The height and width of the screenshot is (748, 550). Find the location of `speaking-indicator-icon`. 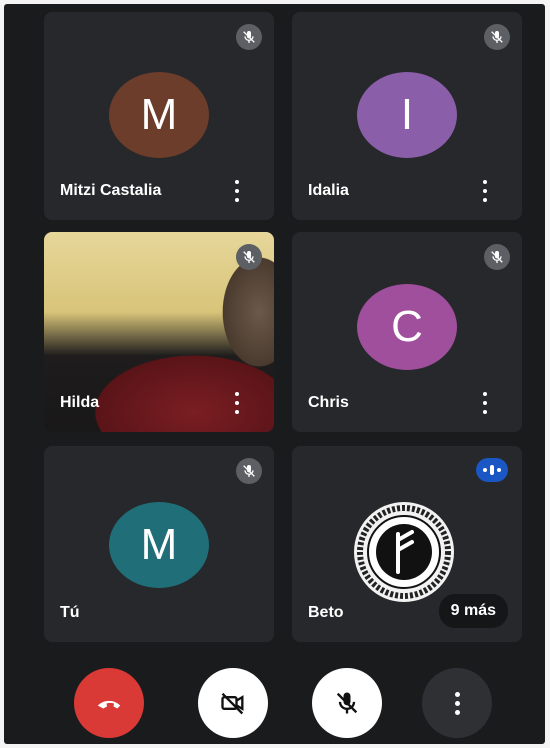

speaking-indicator-icon is located at coordinates (492, 470).